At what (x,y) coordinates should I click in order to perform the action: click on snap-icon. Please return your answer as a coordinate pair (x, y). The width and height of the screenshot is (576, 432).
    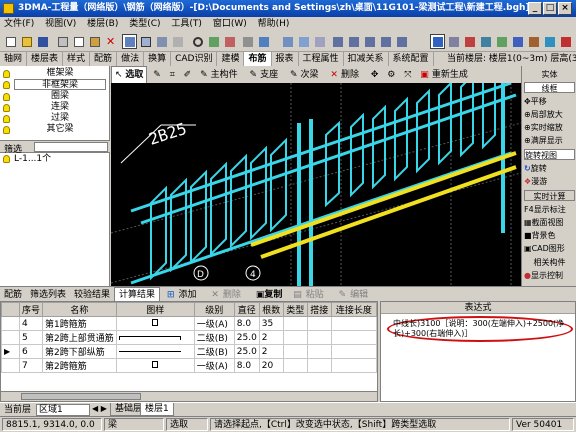
    Looking at the image, I should click on (533, 41).